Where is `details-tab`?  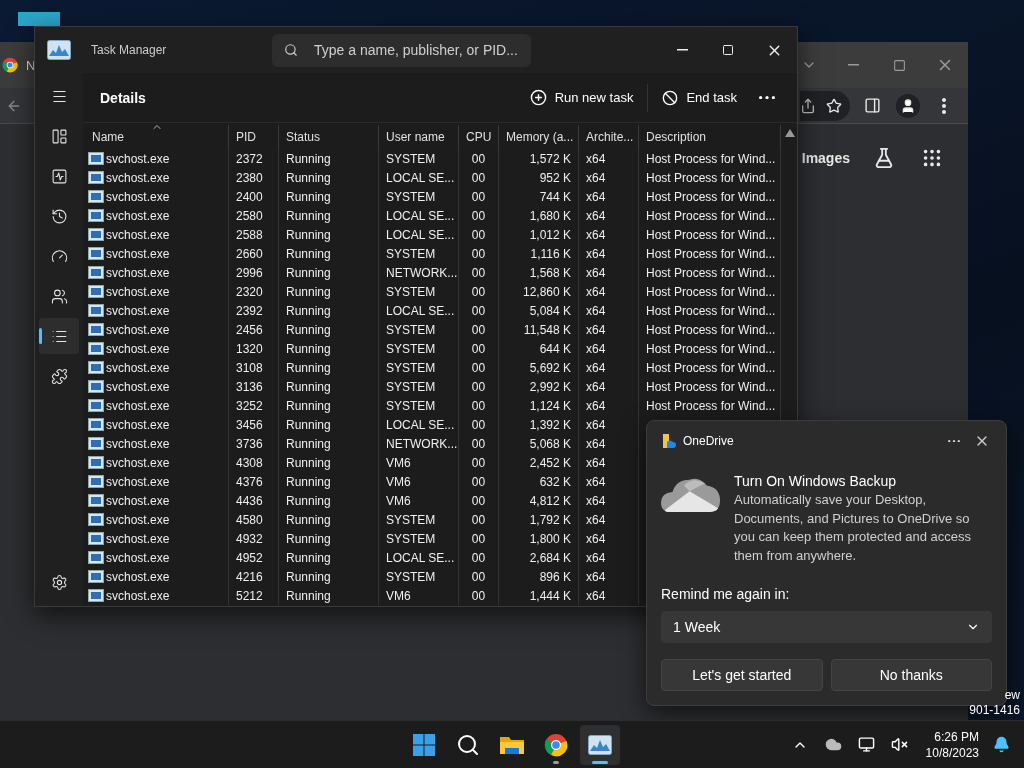 details-tab is located at coordinates (59, 336).